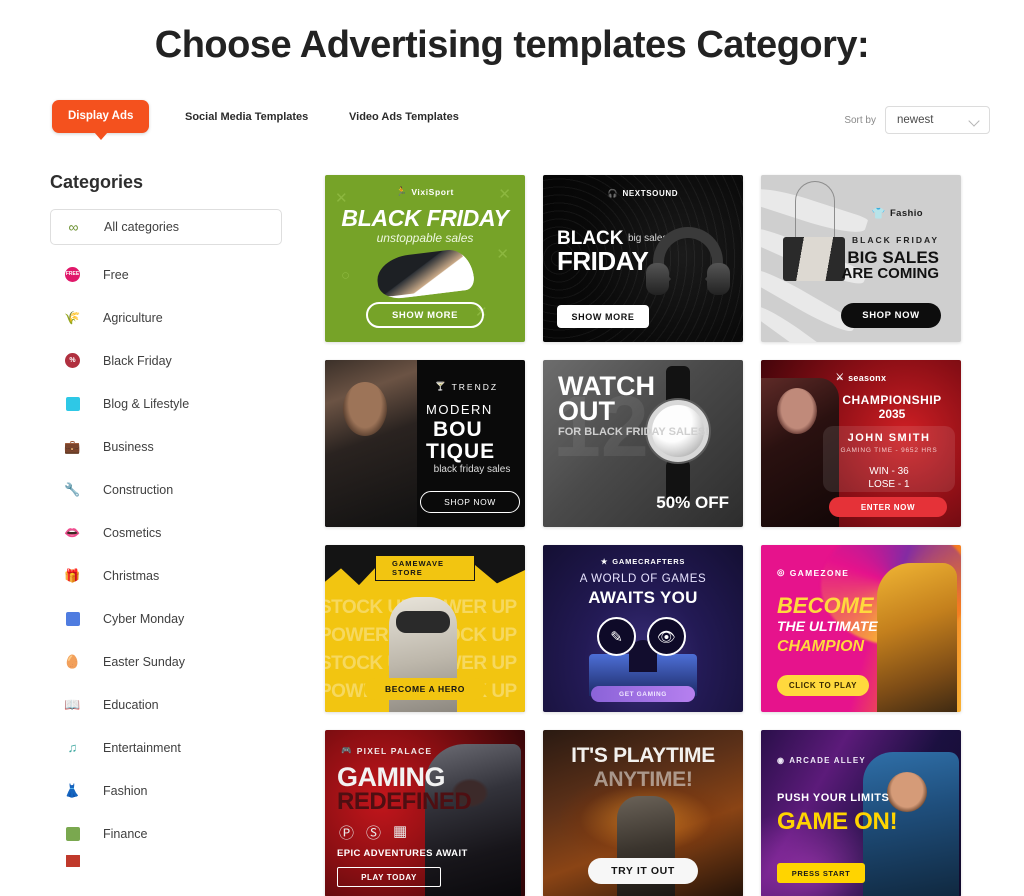  I want to click on sidebar-item-label: Cyber Monday, so click(144, 618).